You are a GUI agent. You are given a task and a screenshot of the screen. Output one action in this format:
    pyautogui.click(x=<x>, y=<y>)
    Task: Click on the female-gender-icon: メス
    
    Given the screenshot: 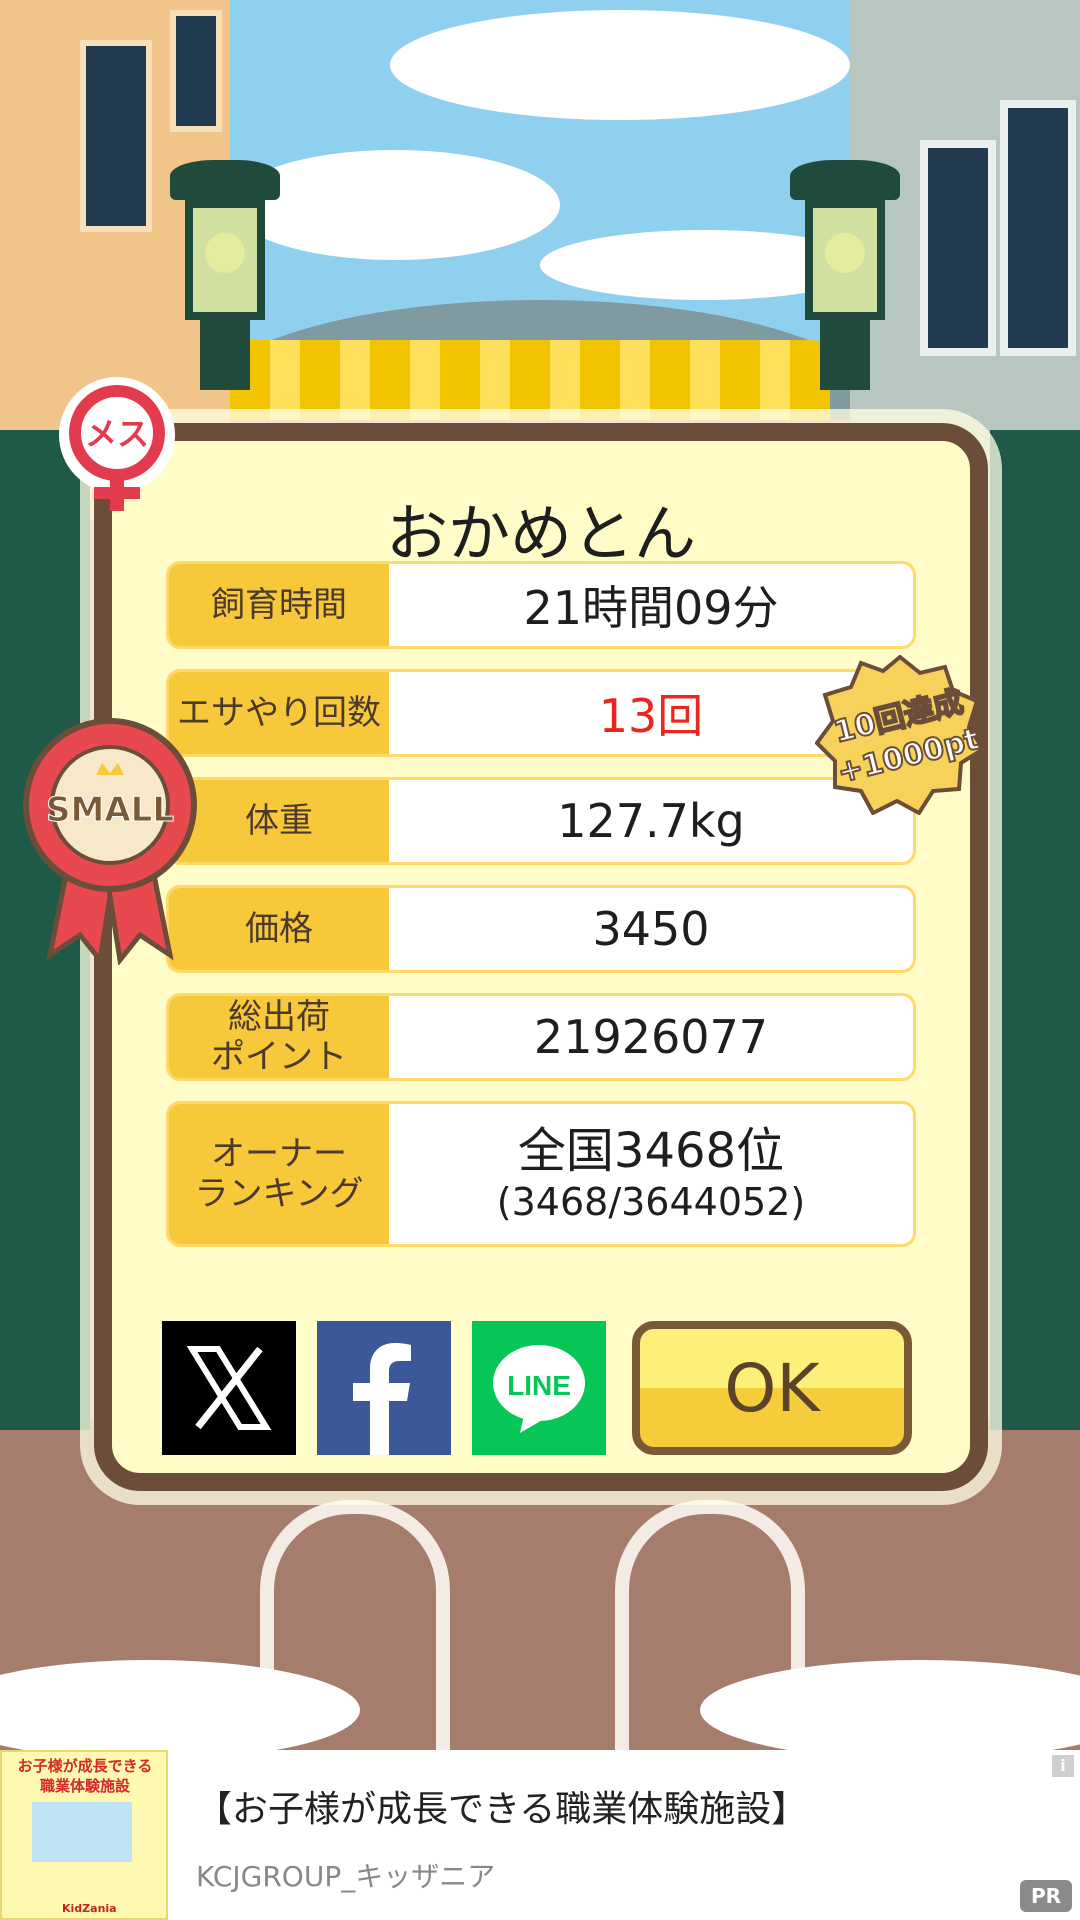 What is the action you would take?
    pyautogui.click(x=117, y=444)
    